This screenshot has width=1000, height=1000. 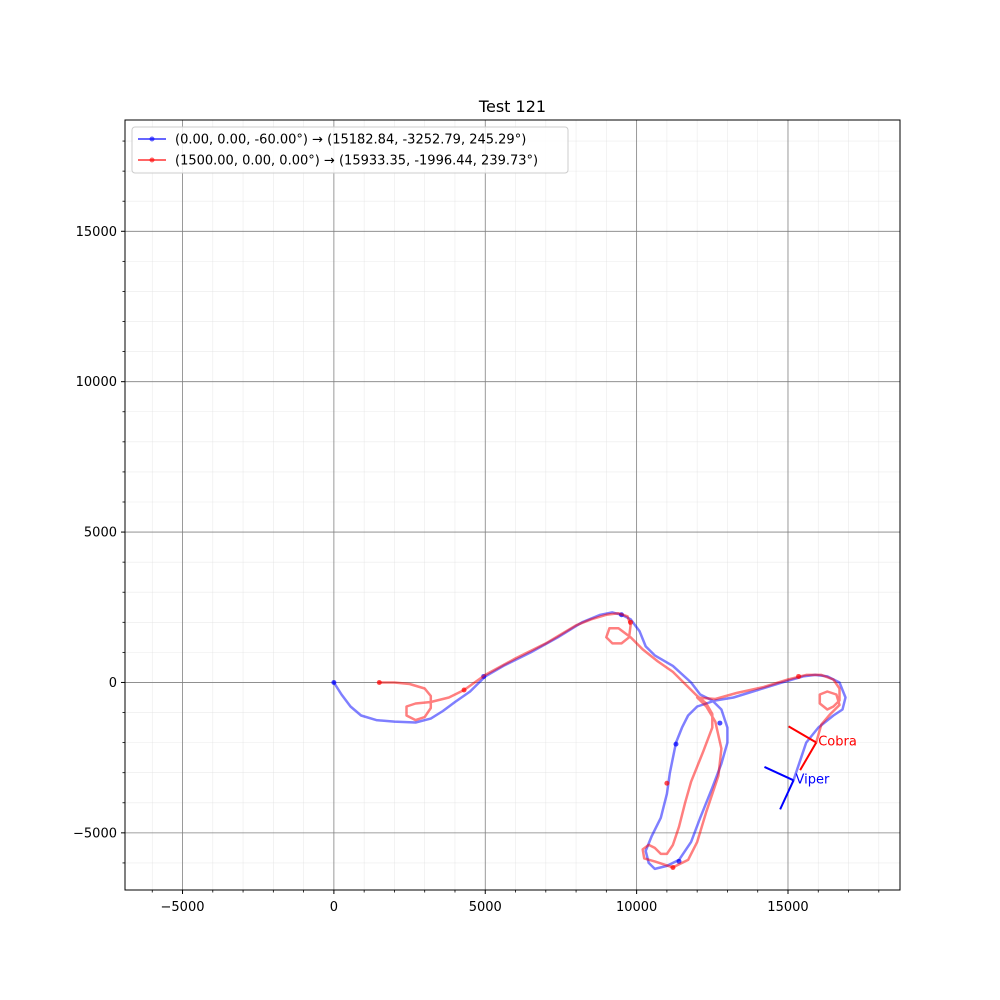 What do you see at coordinates (96, 232) in the screenshot?
I see `y-tick-label: 15000` at bounding box center [96, 232].